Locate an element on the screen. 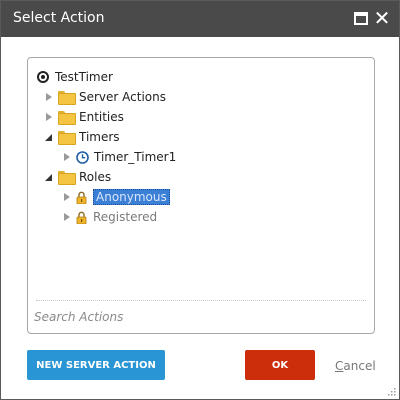 This screenshot has width=400, height=400. title-bar: Select Action ✕ is located at coordinates (200, 19).